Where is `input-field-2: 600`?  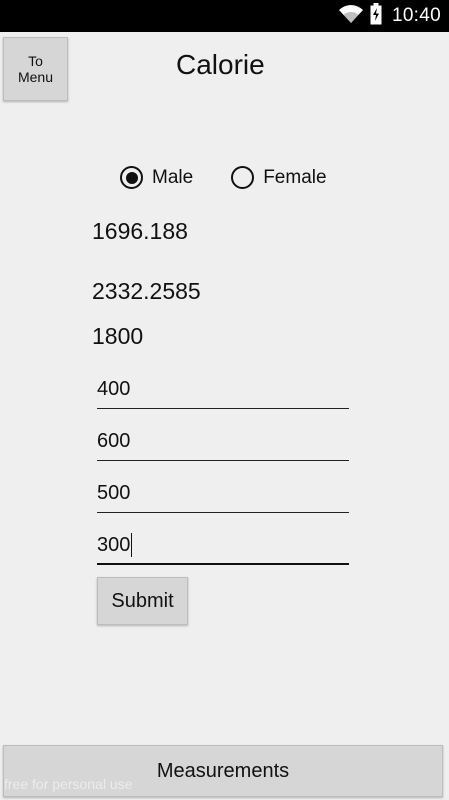 input-field-2: 600 is located at coordinates (223, 441).